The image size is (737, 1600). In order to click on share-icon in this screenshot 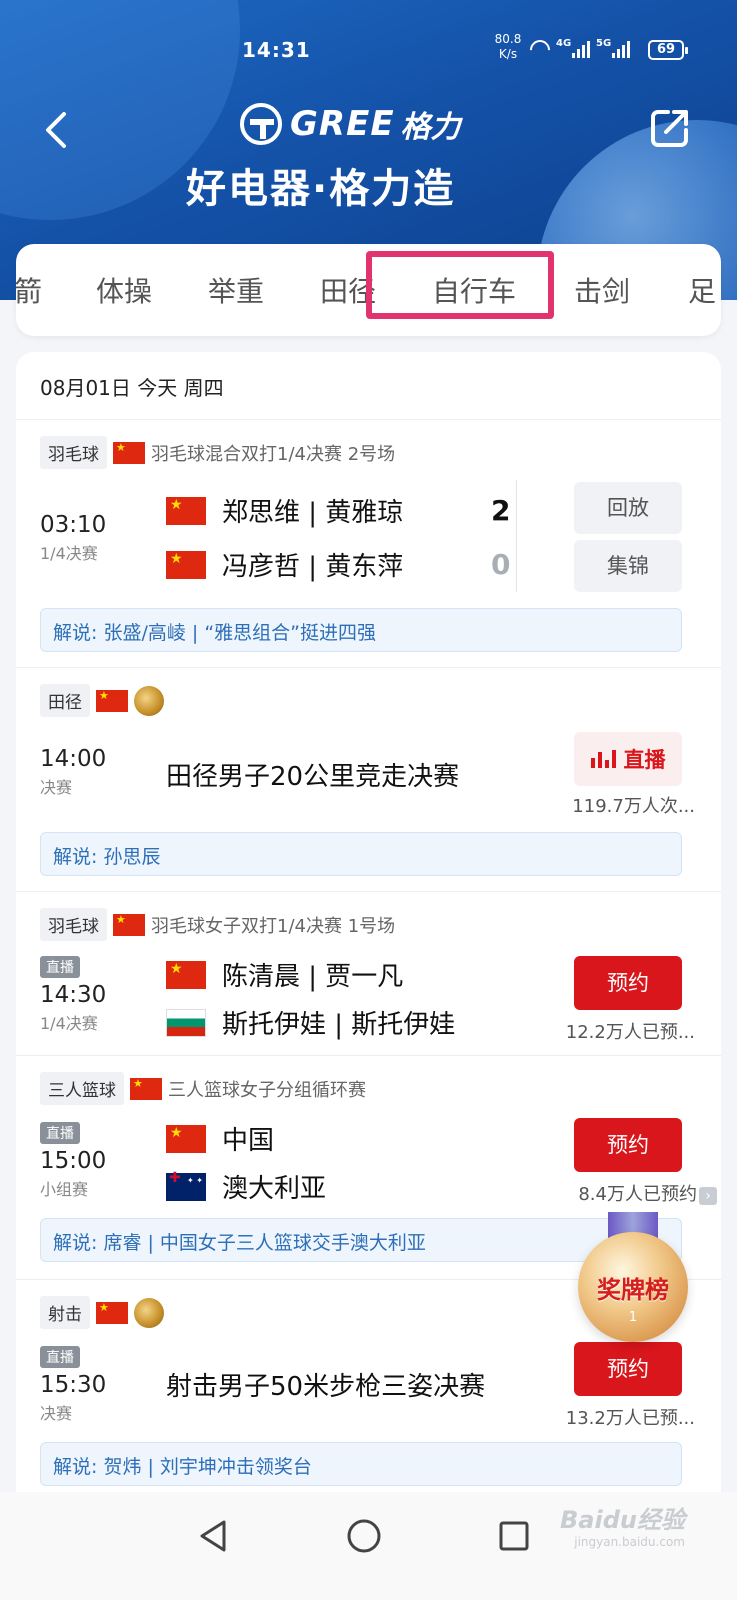, I will do `click(669, 128)`.